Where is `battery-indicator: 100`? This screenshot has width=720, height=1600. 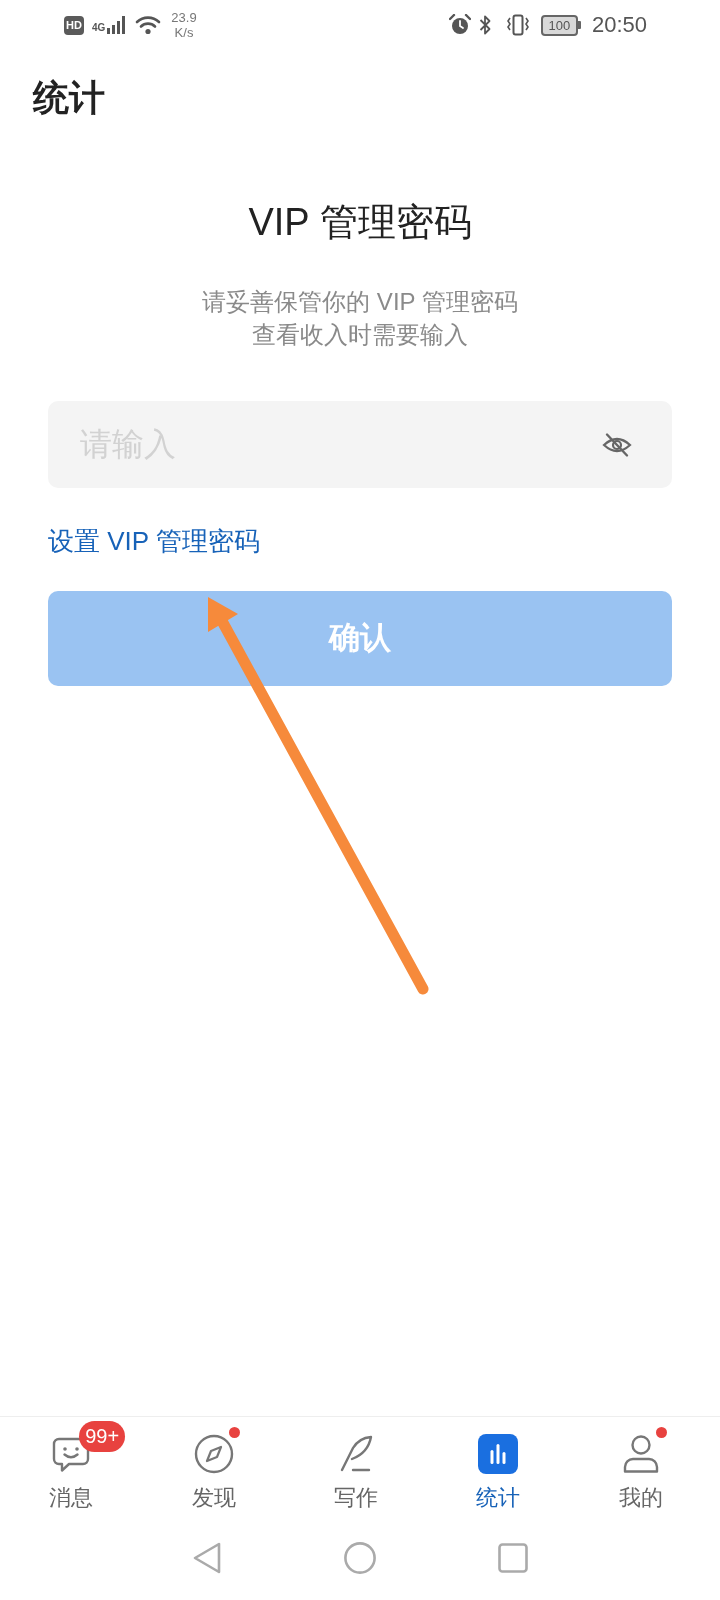
battery-indicator: 100 is located at coordinates (560, 25).